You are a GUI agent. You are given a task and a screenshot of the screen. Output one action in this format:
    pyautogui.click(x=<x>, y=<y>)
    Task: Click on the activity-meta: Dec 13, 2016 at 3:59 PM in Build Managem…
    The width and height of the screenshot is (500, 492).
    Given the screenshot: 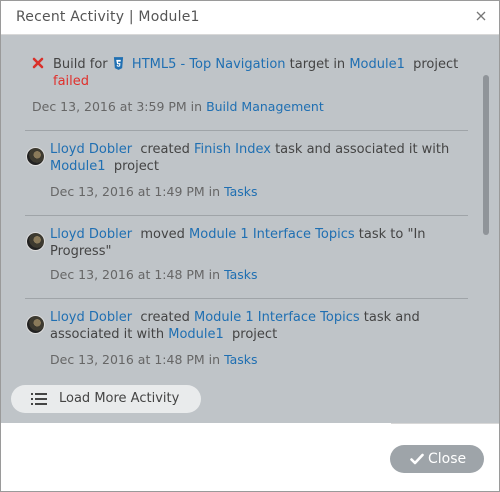 What is the action you would take?
    pyautogui.click(x=178, y=106)
    